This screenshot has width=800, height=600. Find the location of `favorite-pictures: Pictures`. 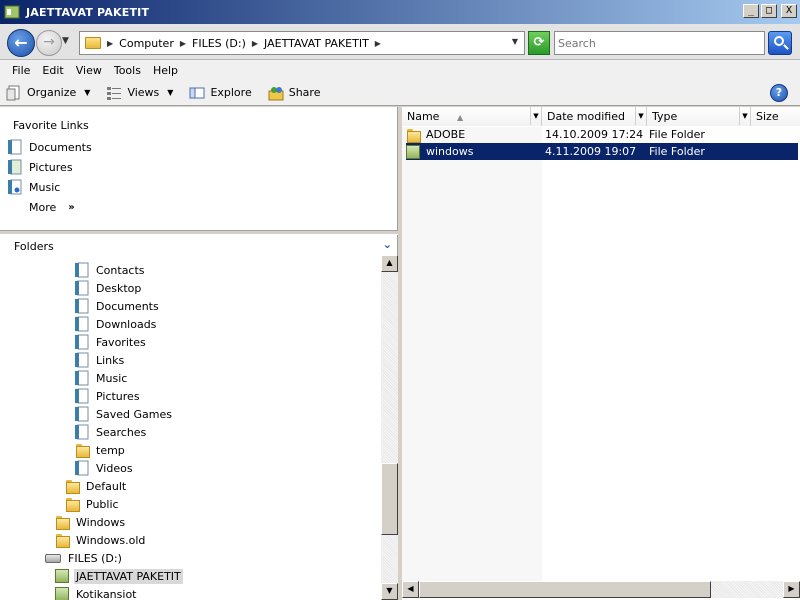

favorite-pictures: Pictures is located at coordinates (40, 167).